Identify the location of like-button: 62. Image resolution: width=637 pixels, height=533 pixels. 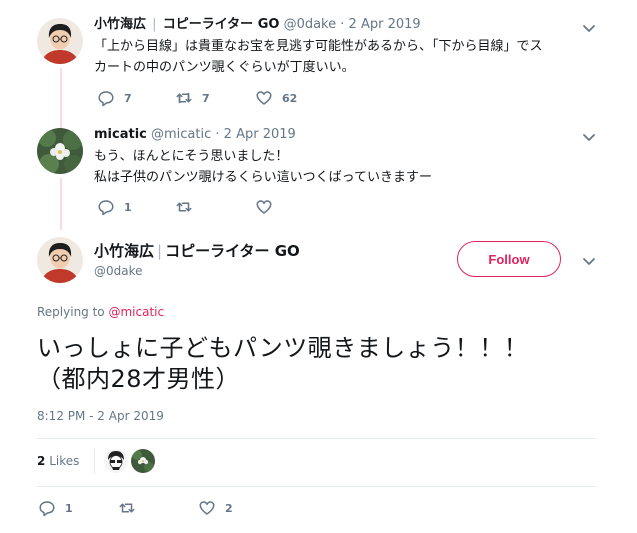
(276, 98).